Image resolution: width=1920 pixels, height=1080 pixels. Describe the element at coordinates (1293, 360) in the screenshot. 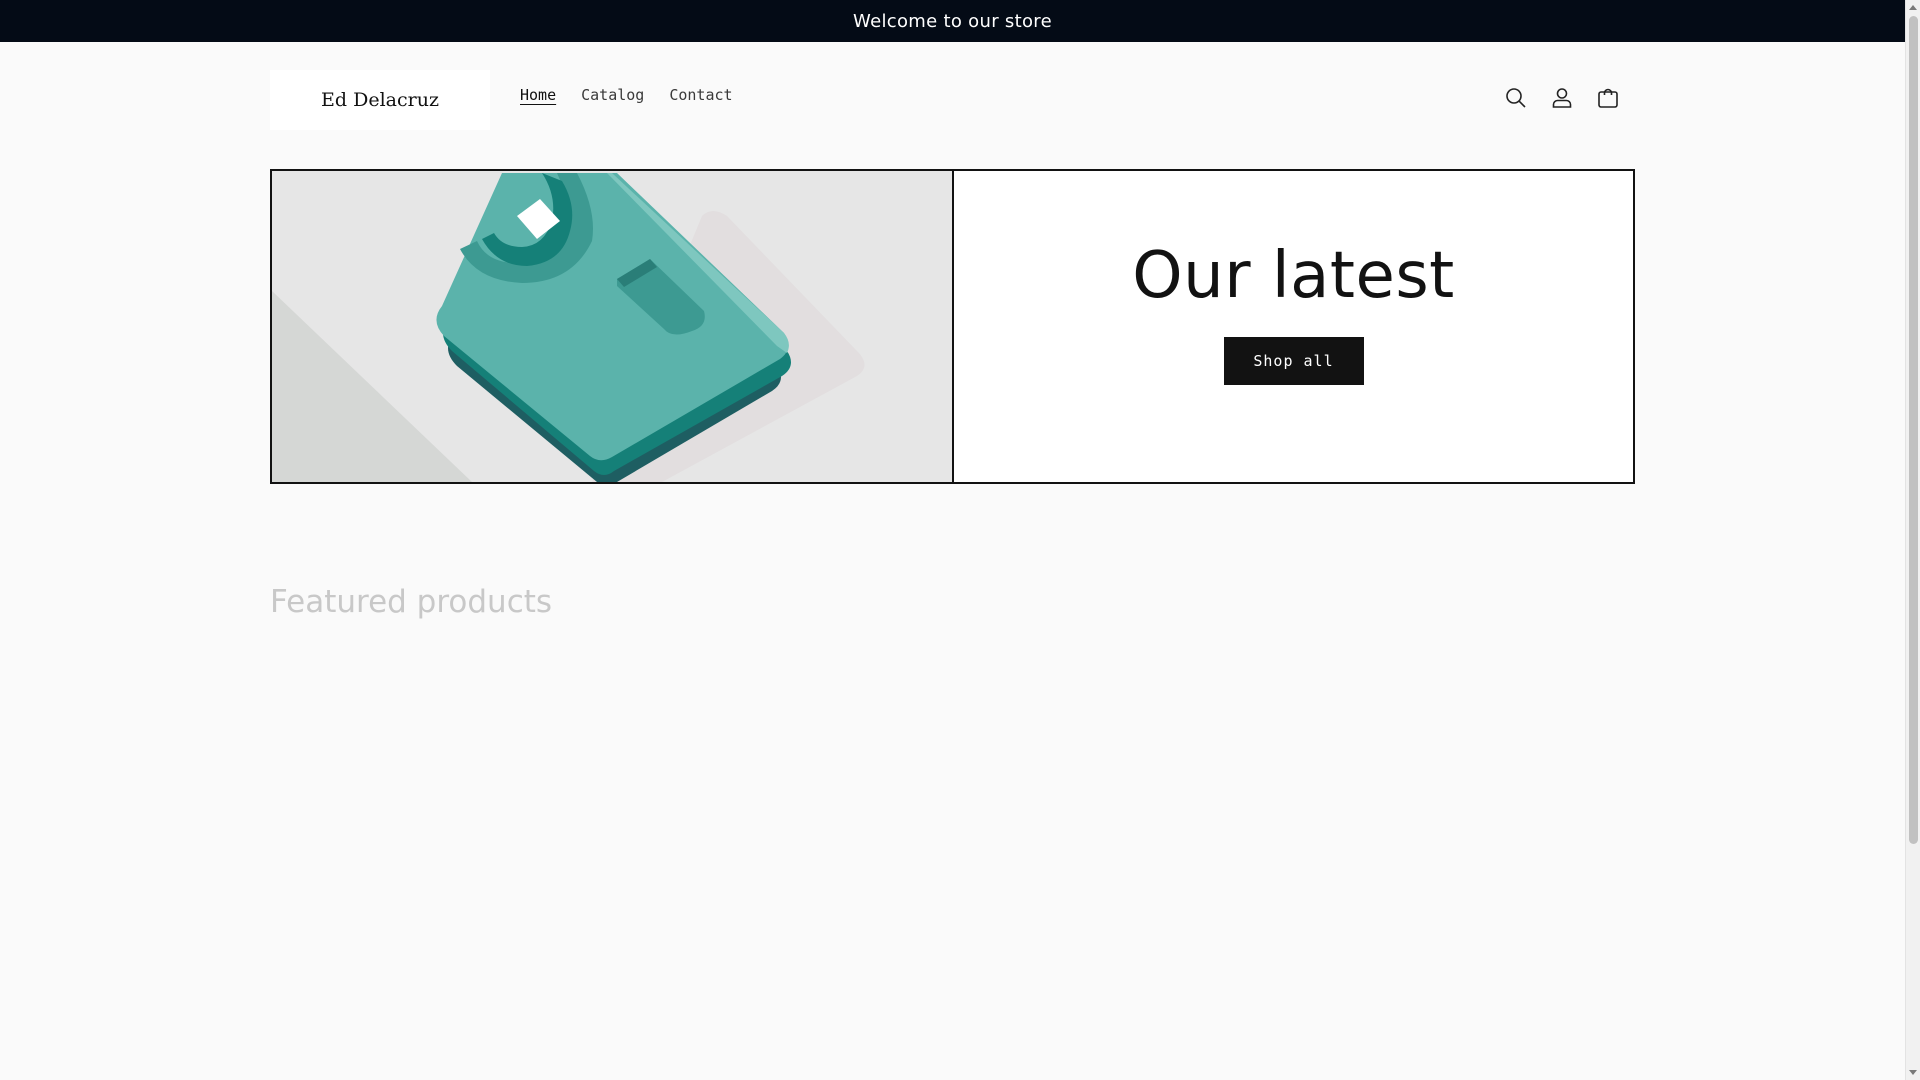

I see `shop-all-button: Shop all` at that location.